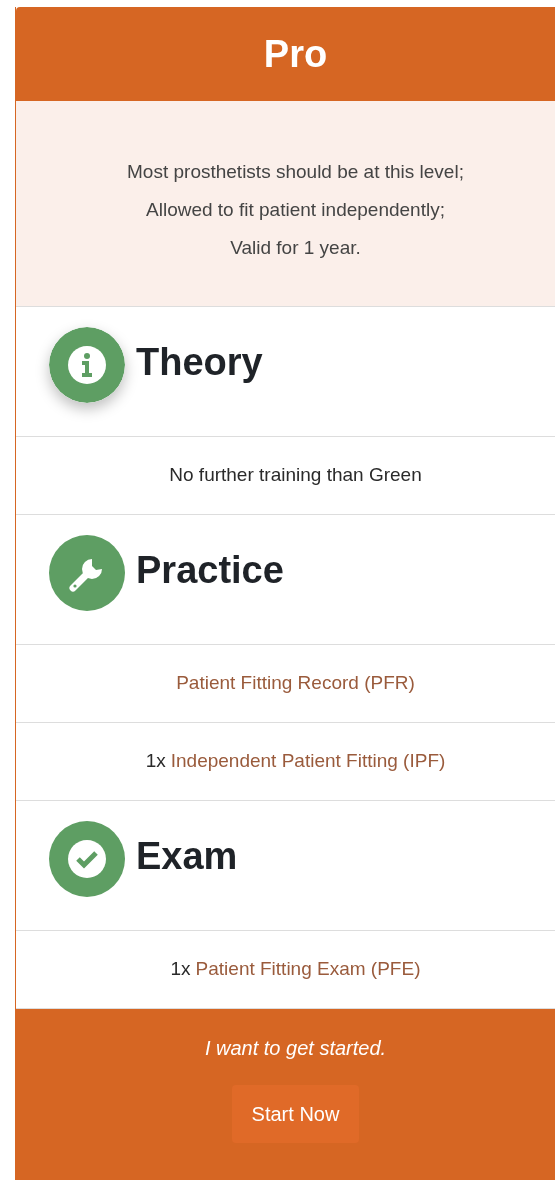 The image size is (555, 1180). Describe the element at coordinates (295, 209) in the screenshot. I see `description-text: Most prosthetists should be at this level; Allowed to fit patient independently; Valid for 1 year.` at that location.